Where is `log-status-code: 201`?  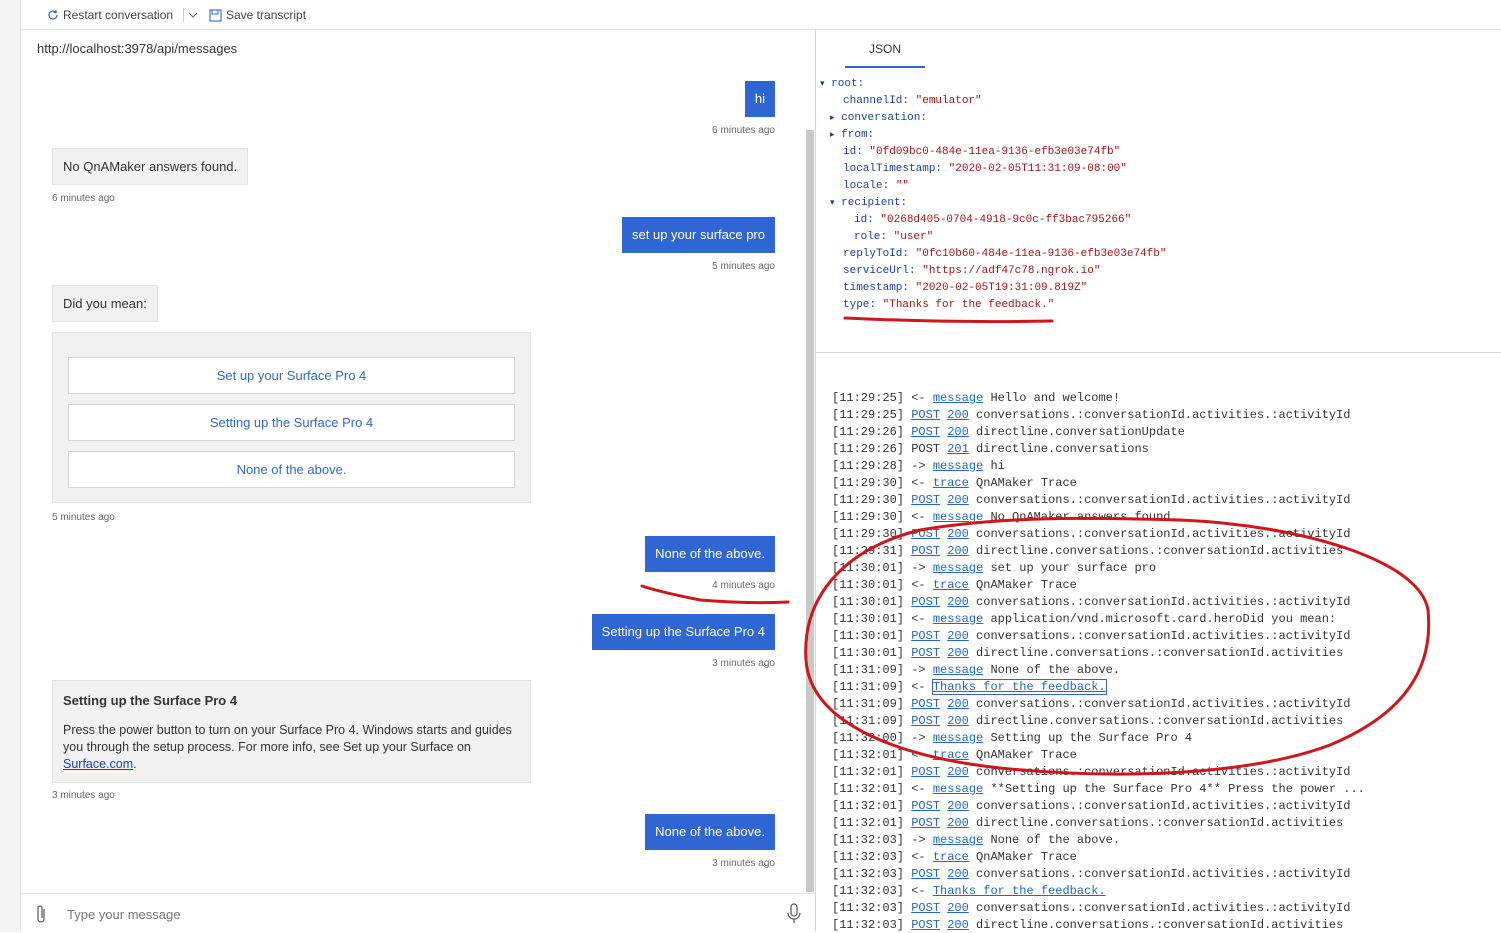
log-status-code: 201 is located at coordinates (958, 449).